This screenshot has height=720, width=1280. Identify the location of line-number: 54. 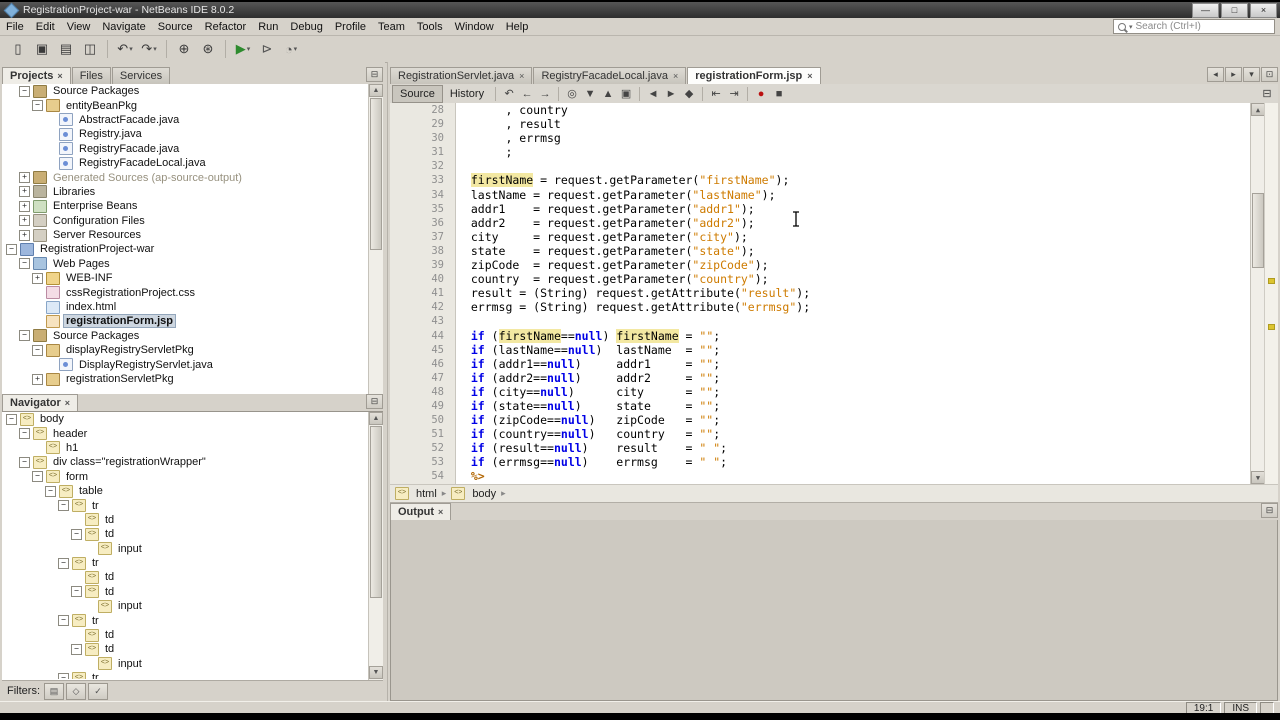
(417, 476).